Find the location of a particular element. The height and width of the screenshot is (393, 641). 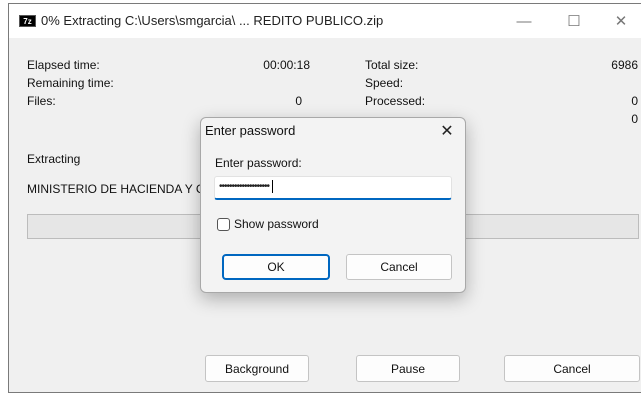

close-window-button: ✕ is located at coordinates (619, 21).